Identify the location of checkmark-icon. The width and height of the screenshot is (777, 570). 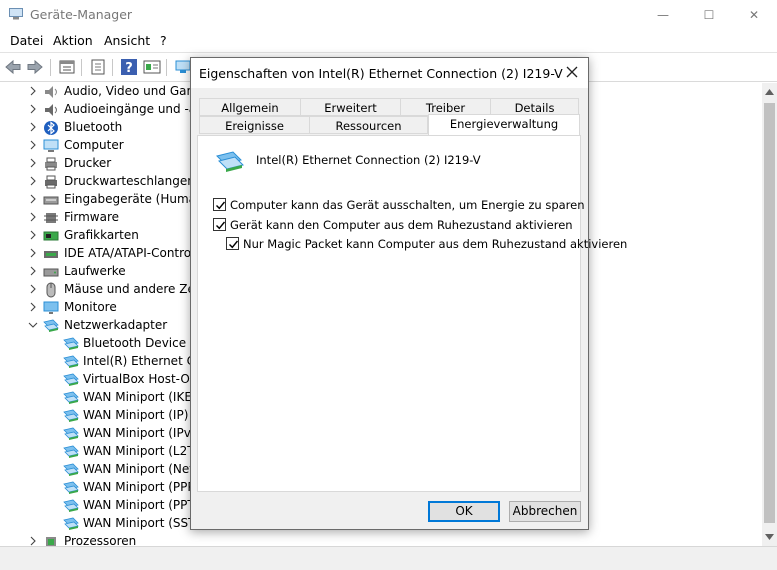
(234, 244).